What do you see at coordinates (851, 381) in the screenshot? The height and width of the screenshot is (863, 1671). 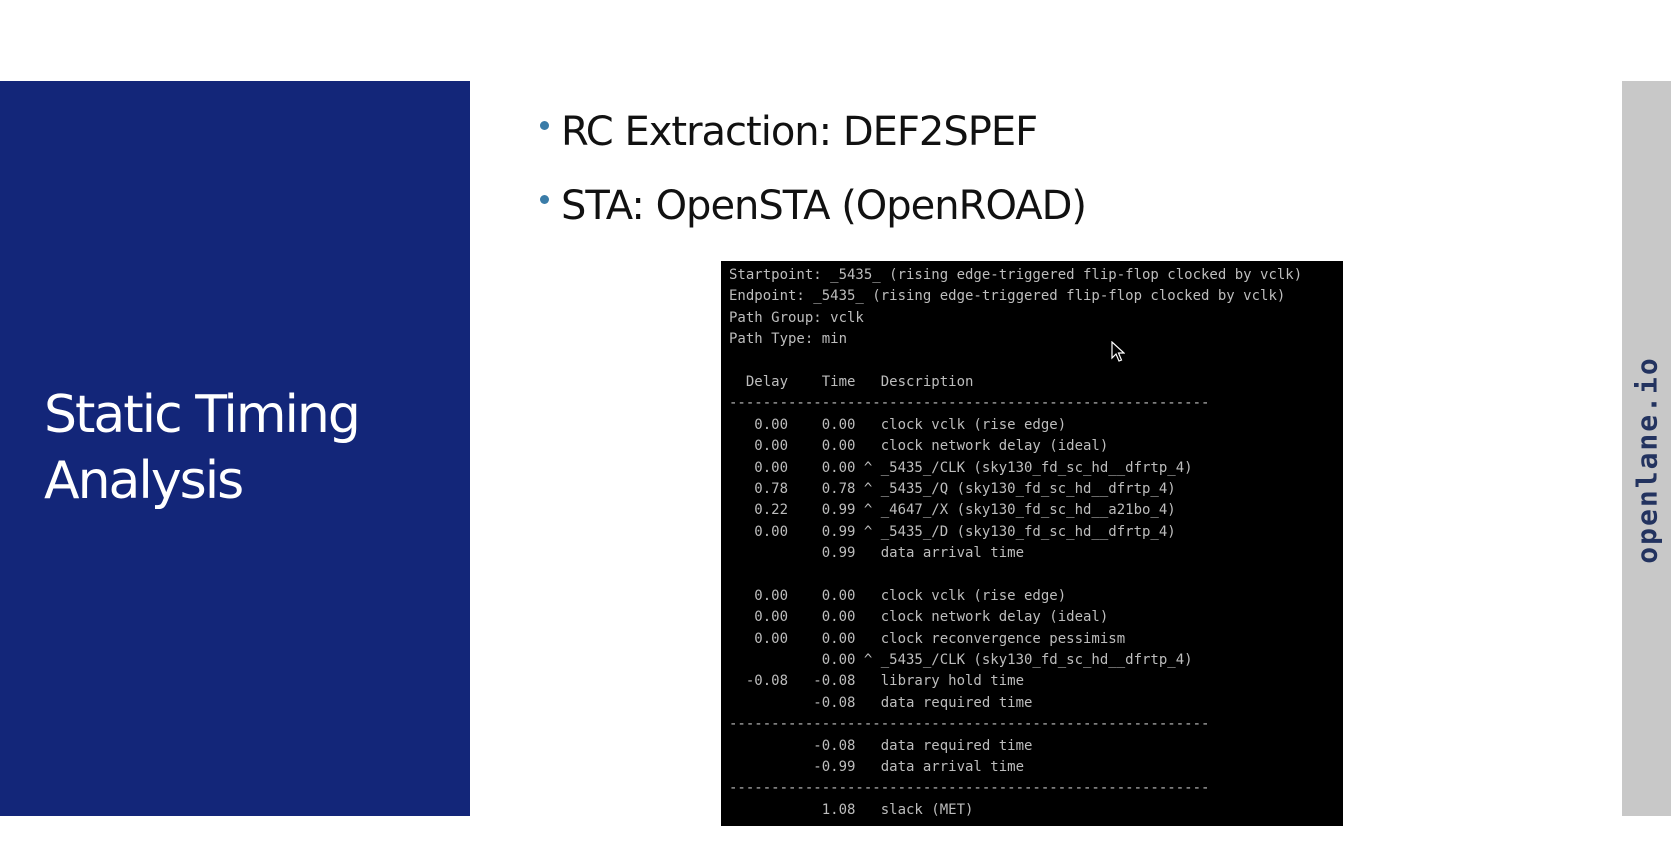 I see `terminal-line: Delay Time Description` at bounding box center [851, 381].